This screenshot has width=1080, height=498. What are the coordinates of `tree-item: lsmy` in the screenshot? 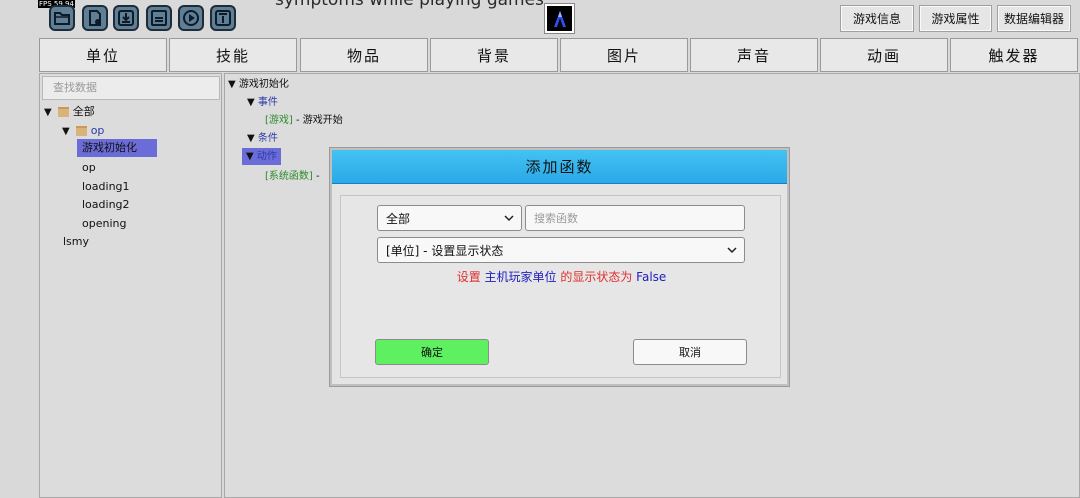 It's located at (76, 241).